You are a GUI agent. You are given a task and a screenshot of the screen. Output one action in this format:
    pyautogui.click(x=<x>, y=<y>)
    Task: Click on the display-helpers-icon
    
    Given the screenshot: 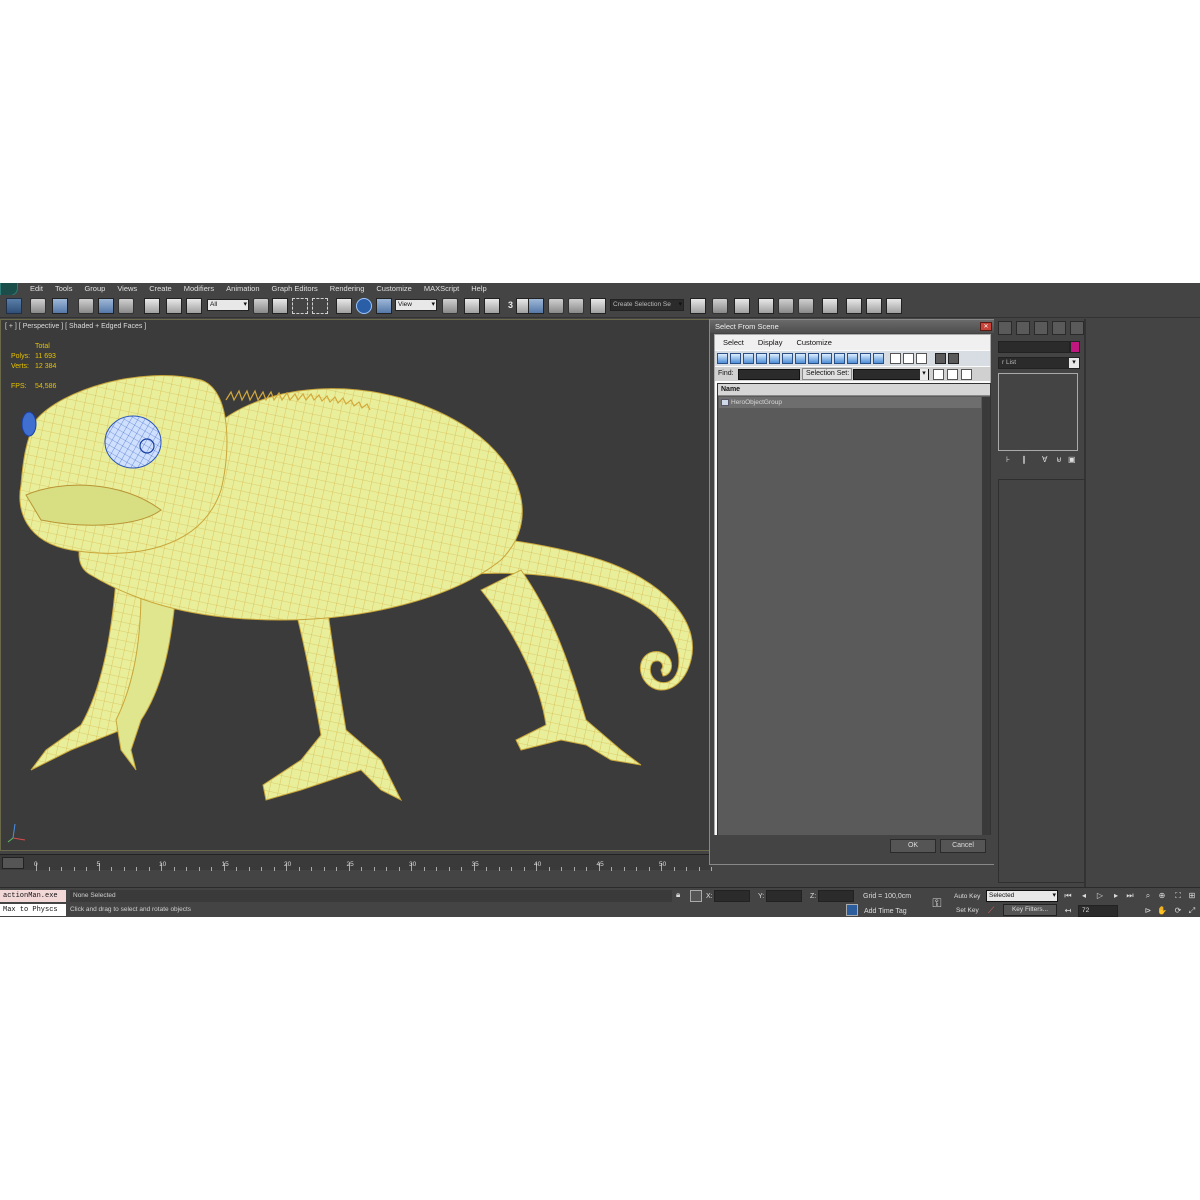 What is the action you would take?
    pyautogui.click(x=774, y=358)
    